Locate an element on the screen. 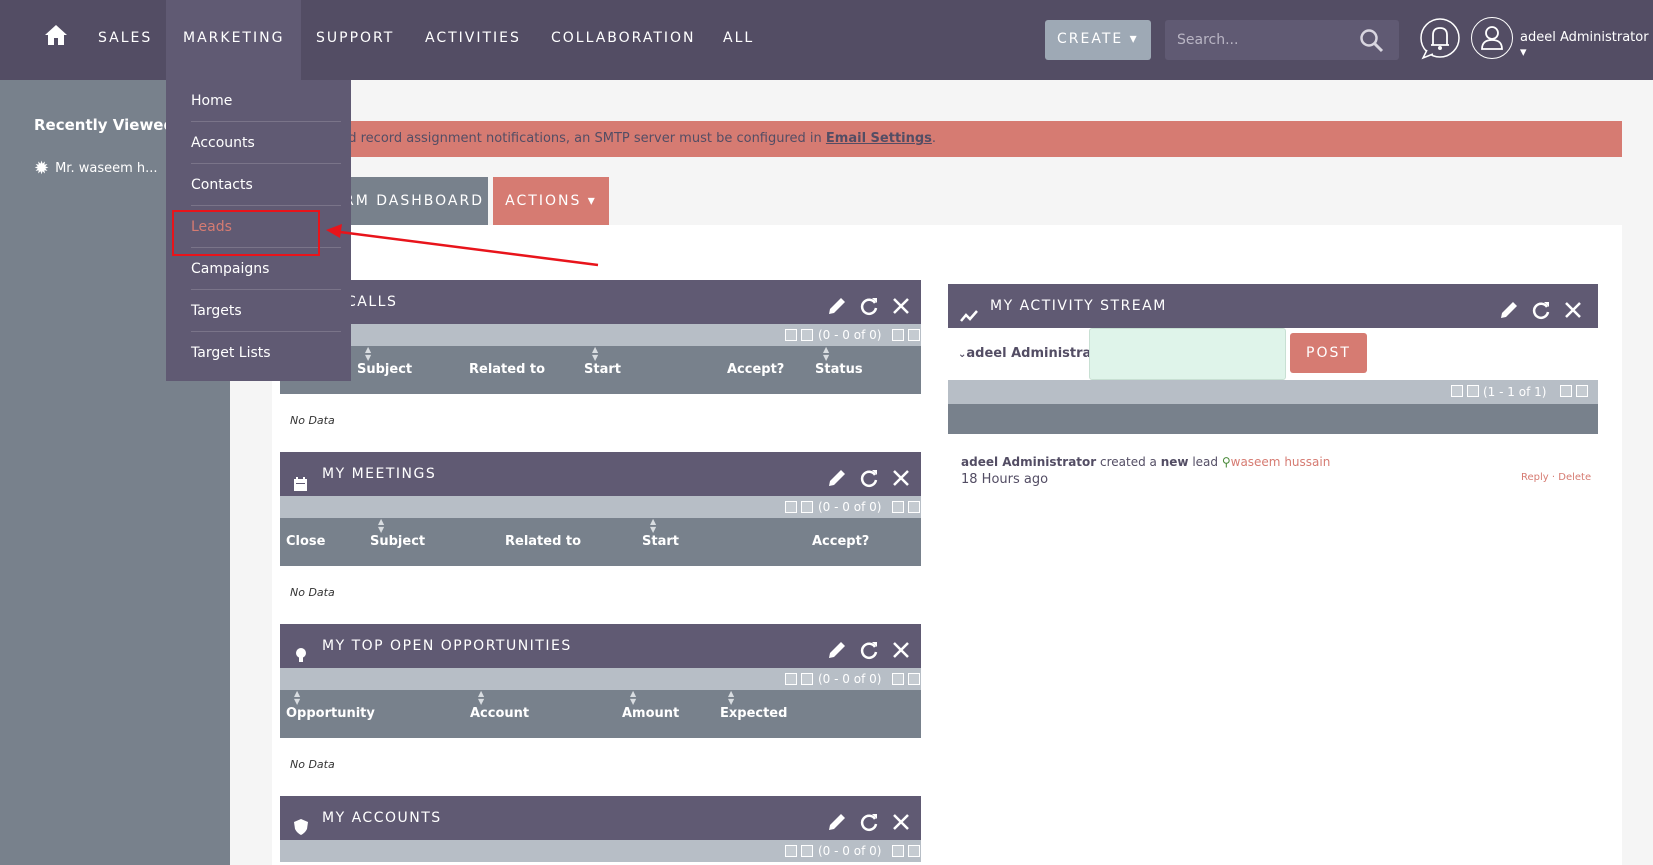 This screenshot has width=1653, height=865. nav-sales: SALES is located at coordinates (125, 40).